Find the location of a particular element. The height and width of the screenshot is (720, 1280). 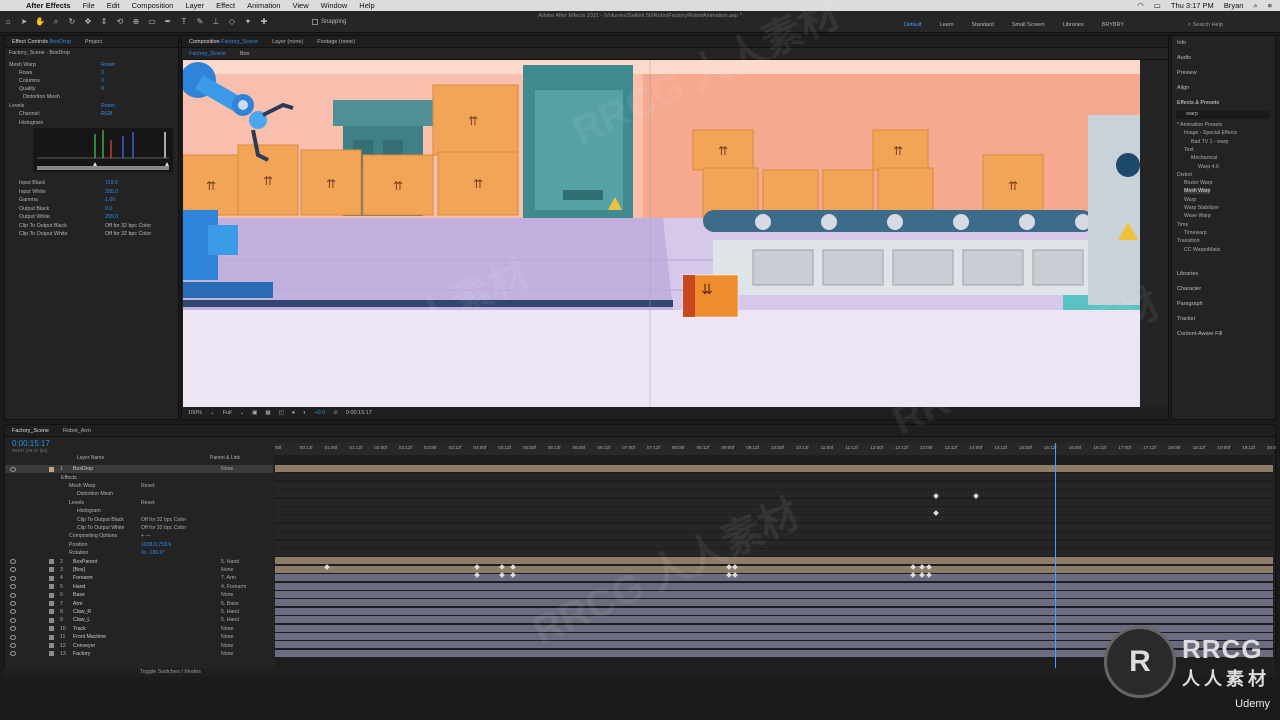

tab-footage: Footage (none) is located at coordinates (336, 42).